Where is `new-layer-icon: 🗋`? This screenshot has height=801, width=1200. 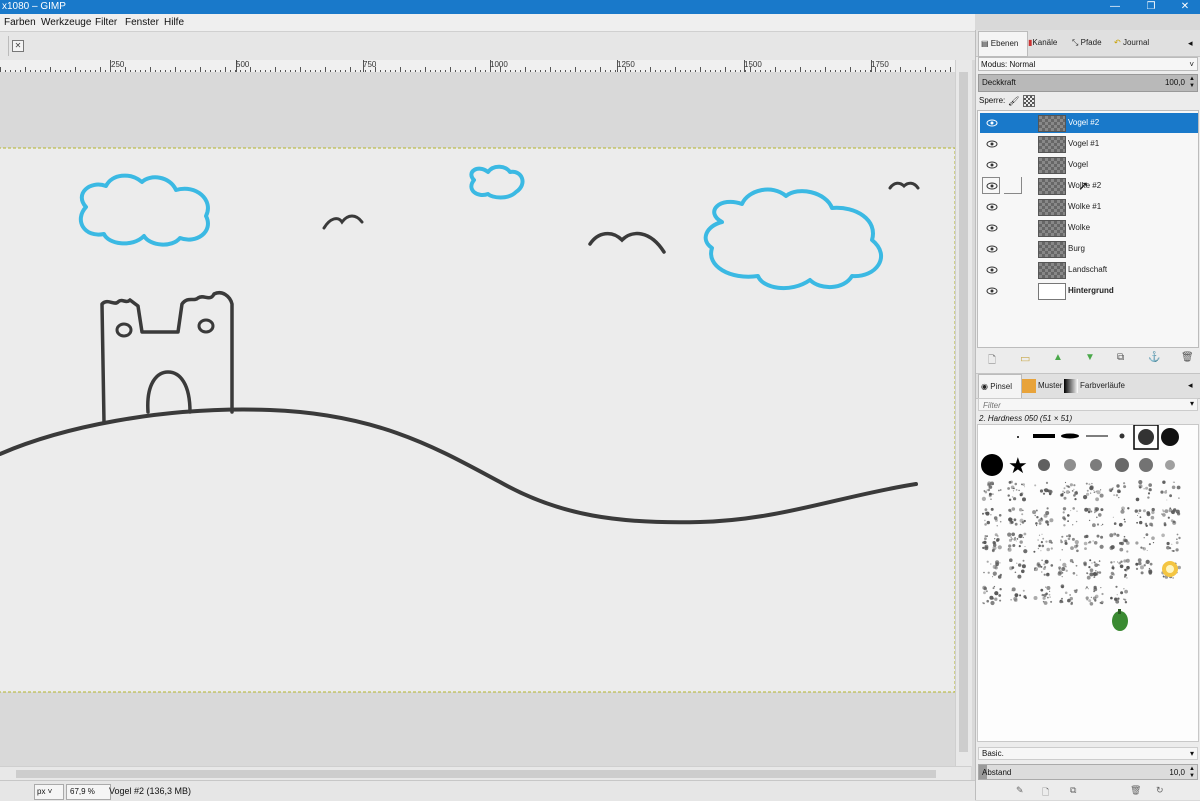
new-layer-icon: 🗋 is located at coordinates (992, 361).